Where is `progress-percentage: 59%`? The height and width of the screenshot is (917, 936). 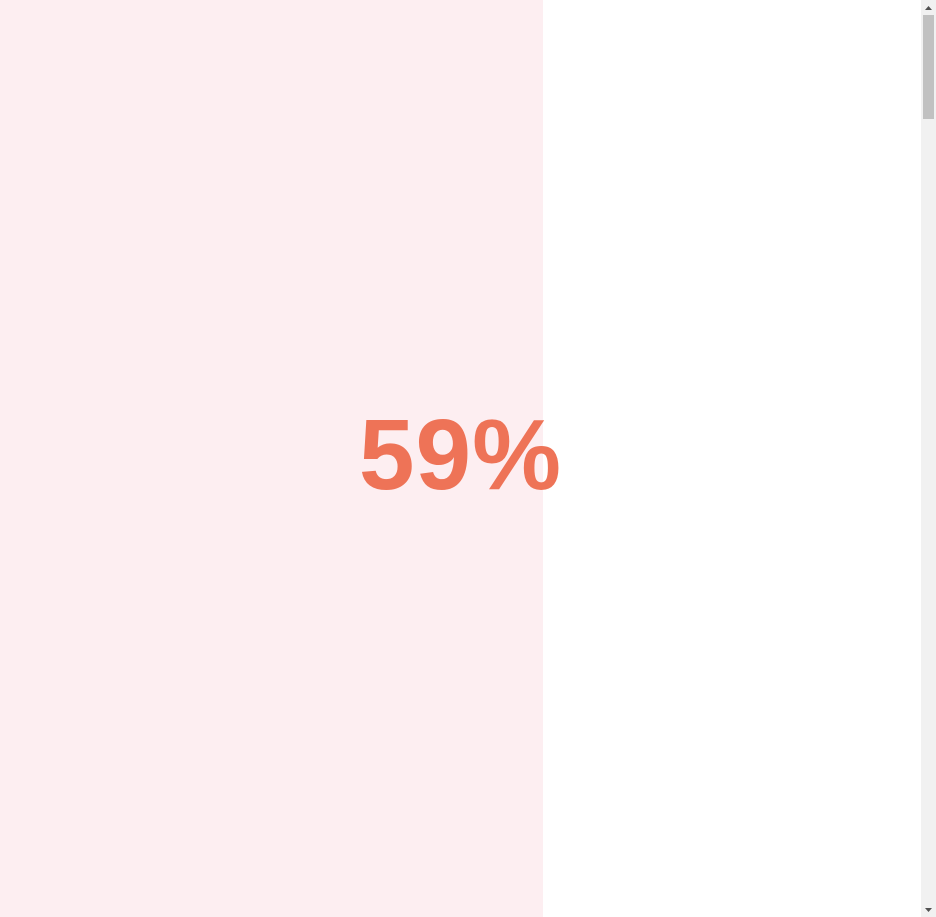 progress-percentage: 59% is located at coordinates (460, 455).